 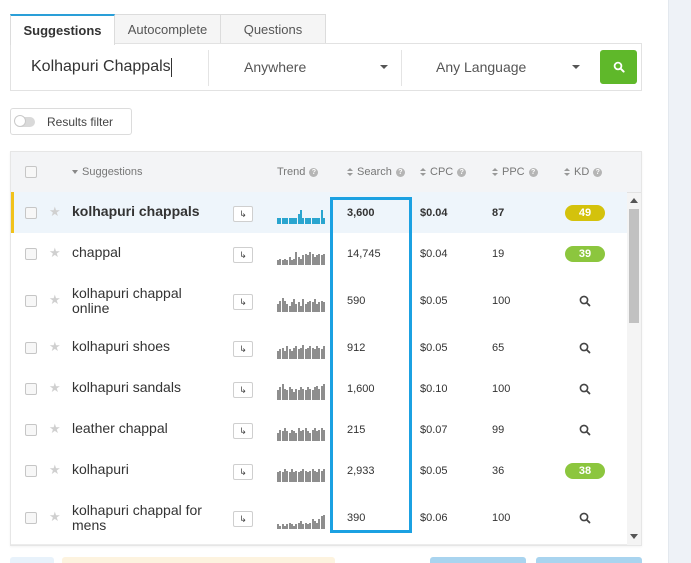 What do you see at coordinates (515, 172) in the screenshot?
I see `header-ppc: PPC ?` at bounding box center [515, 172].